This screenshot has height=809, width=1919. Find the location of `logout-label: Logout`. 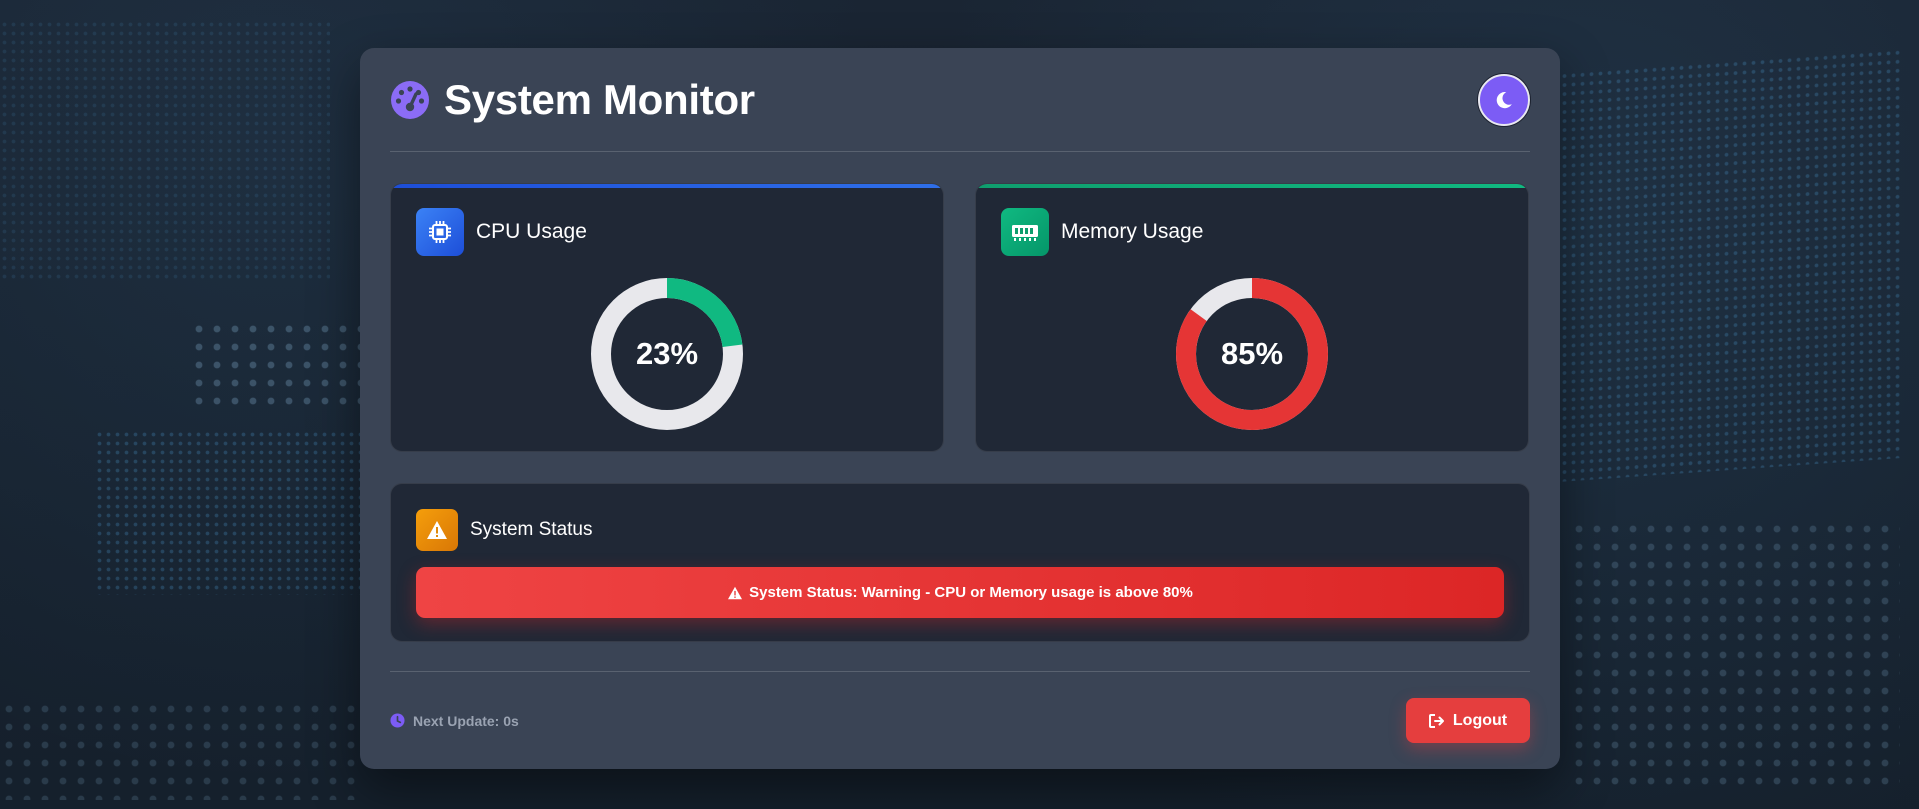

logout-label: Logout is located at coordinates (1480, 720).